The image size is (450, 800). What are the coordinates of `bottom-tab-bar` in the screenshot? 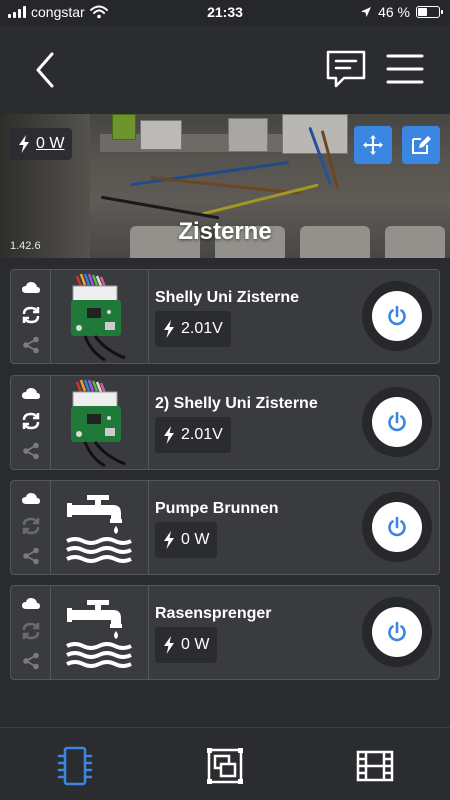 It's located at (225, 763).